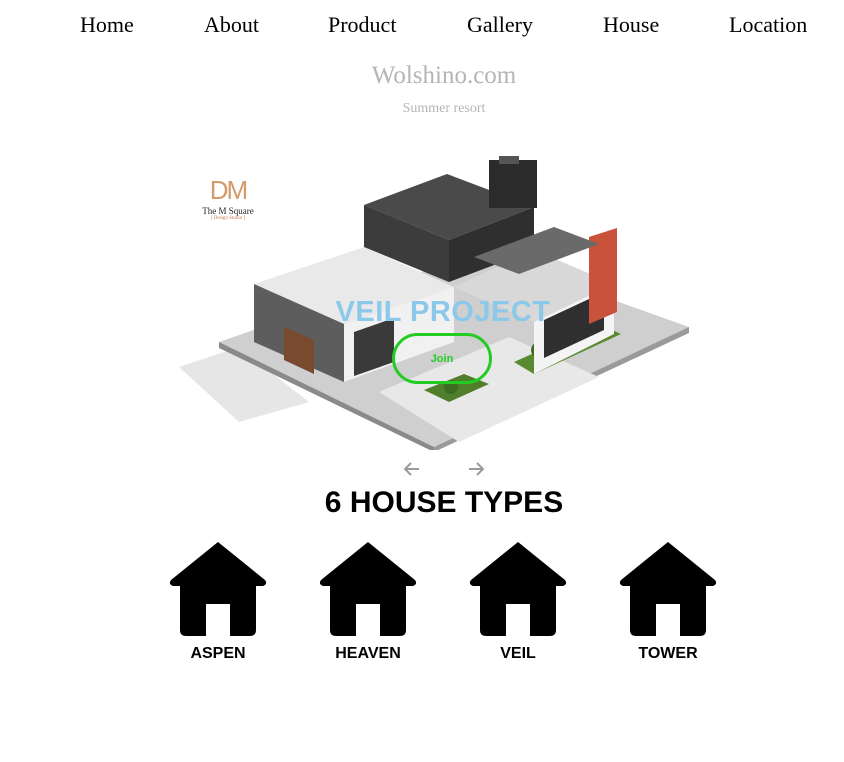 This screenshot has width=844, height=762. Describe the element at coordinates (107, 25) in the screenshot. I see `nav-home-link: Home` at that location.